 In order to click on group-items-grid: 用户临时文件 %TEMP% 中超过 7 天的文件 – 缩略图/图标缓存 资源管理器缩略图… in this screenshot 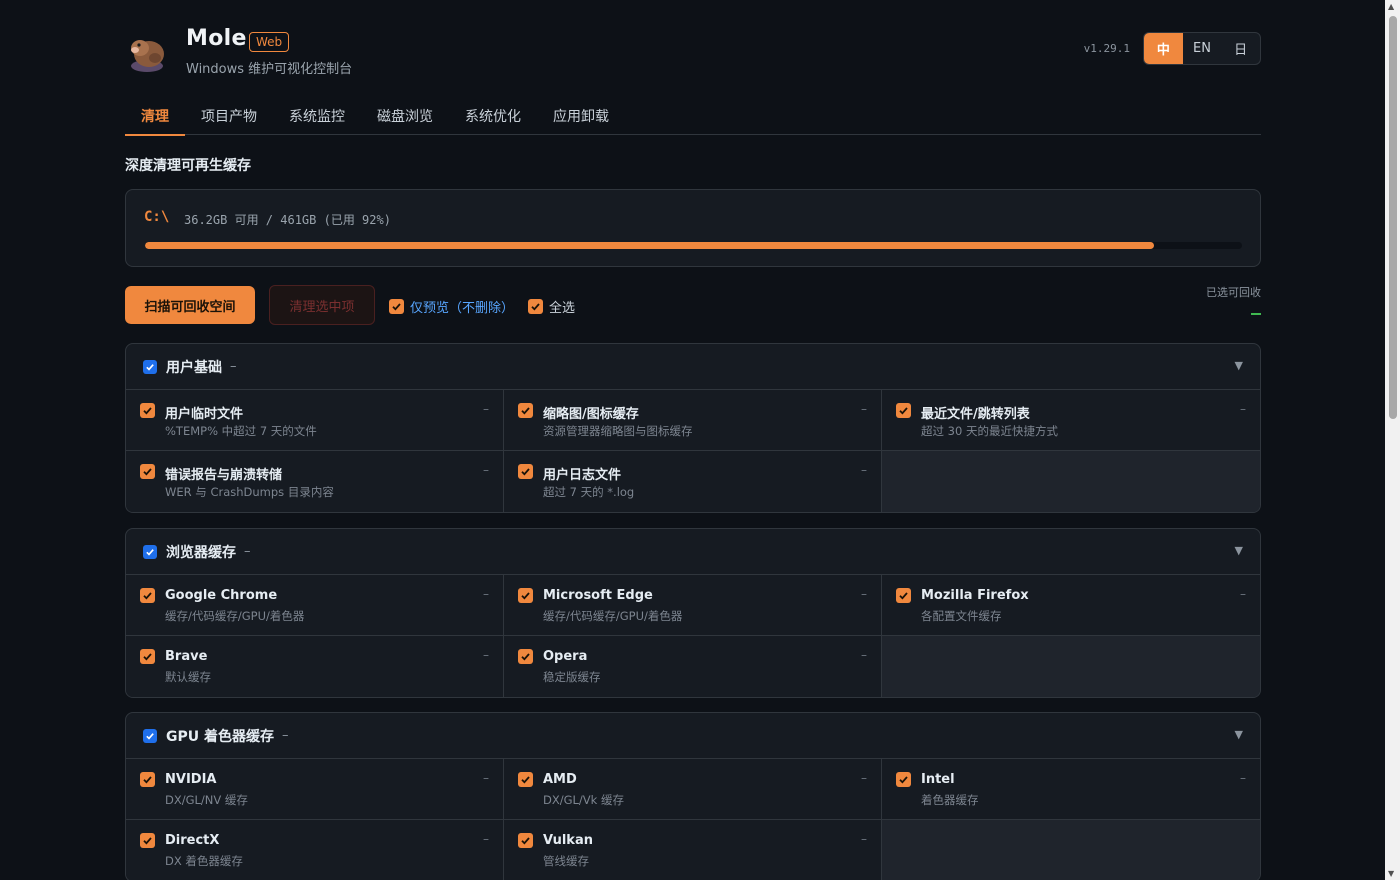, I will do `click(693, 451)`.